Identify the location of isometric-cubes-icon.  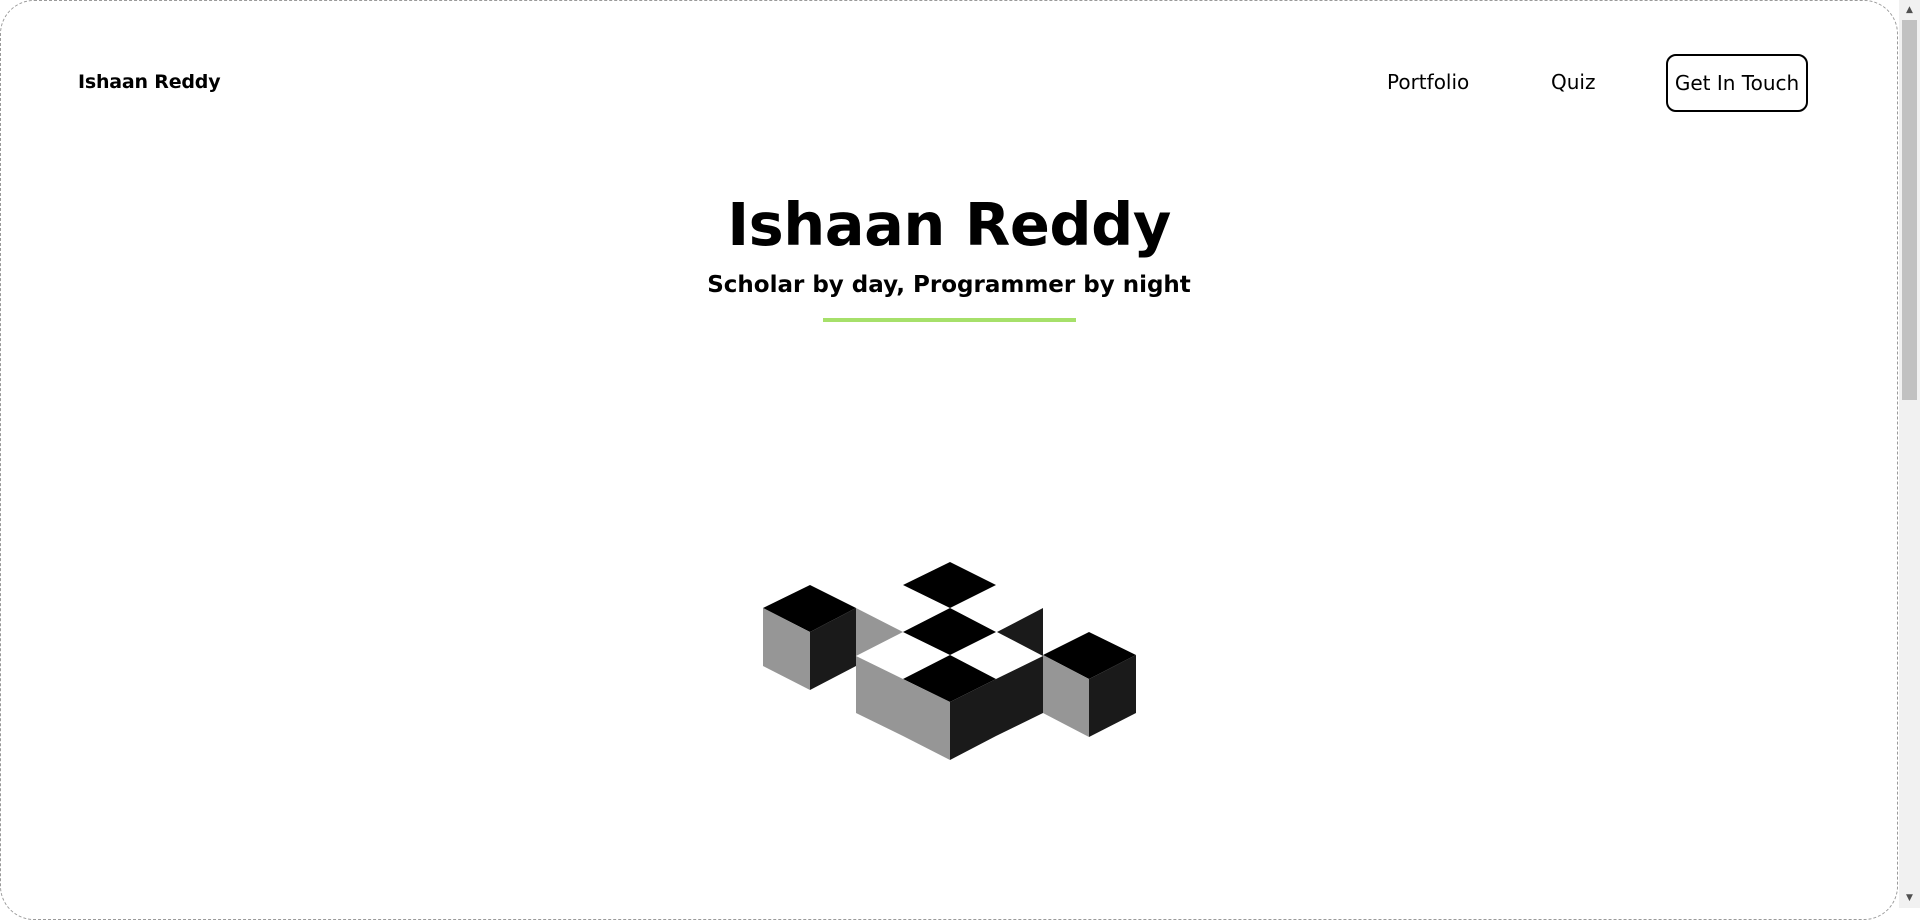
(949, 661).